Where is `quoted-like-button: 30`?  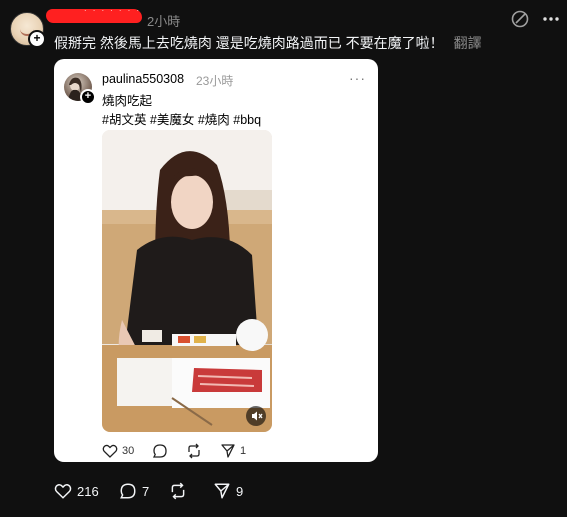 quoted-like-button: 30 is located at coordinates (118, 451).